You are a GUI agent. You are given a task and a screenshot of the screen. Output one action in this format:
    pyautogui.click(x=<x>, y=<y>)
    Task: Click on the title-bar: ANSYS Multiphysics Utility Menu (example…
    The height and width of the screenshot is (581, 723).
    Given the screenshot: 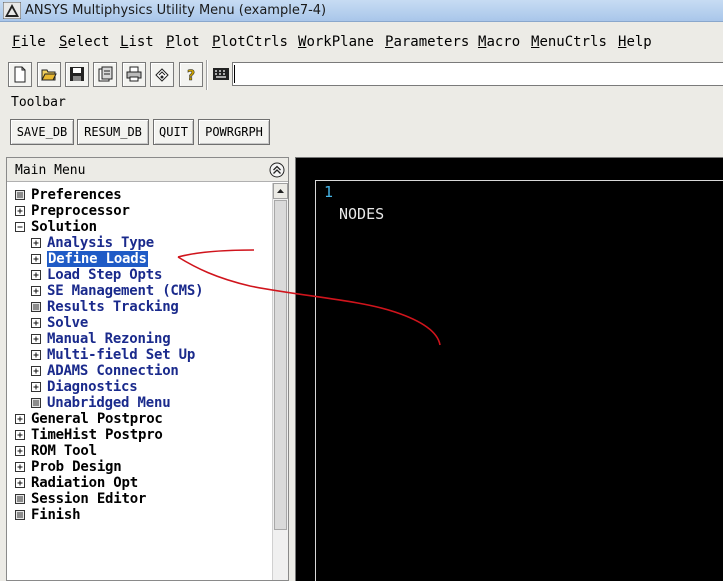 What is the action you would take?
    pyautogui.click(x=361, y=11)
    